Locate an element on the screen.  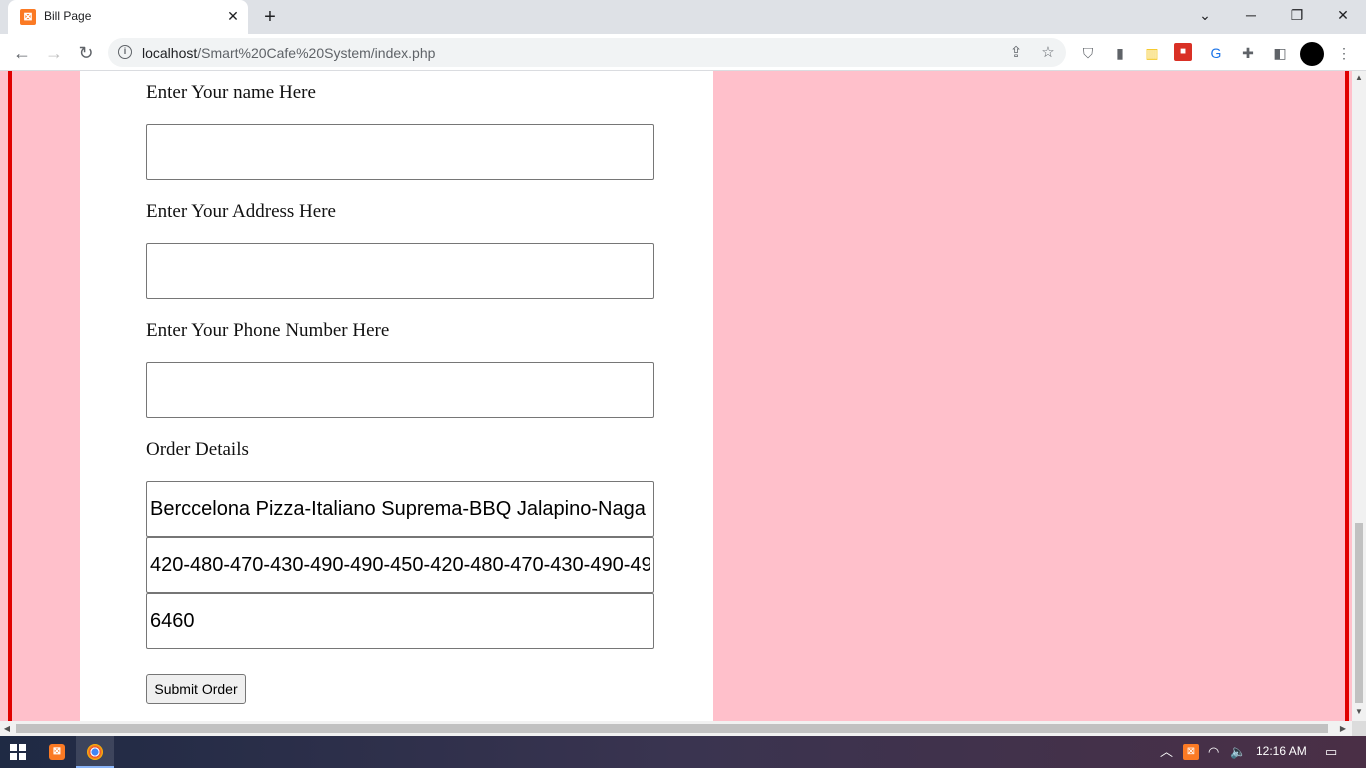
submit-order-button: Submit Order is located at coordinates (196, 689).